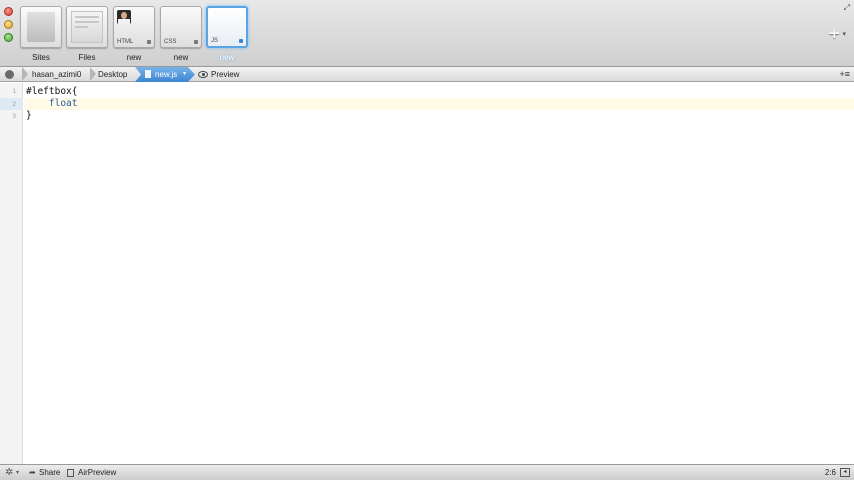 Image resolution: width=854 pixels, height=480 pixels. What do you see at coordinates (134, 27) in the screenshot?
I see `html-doc-thumbnail: HTML` at bounding box center [134, 27].